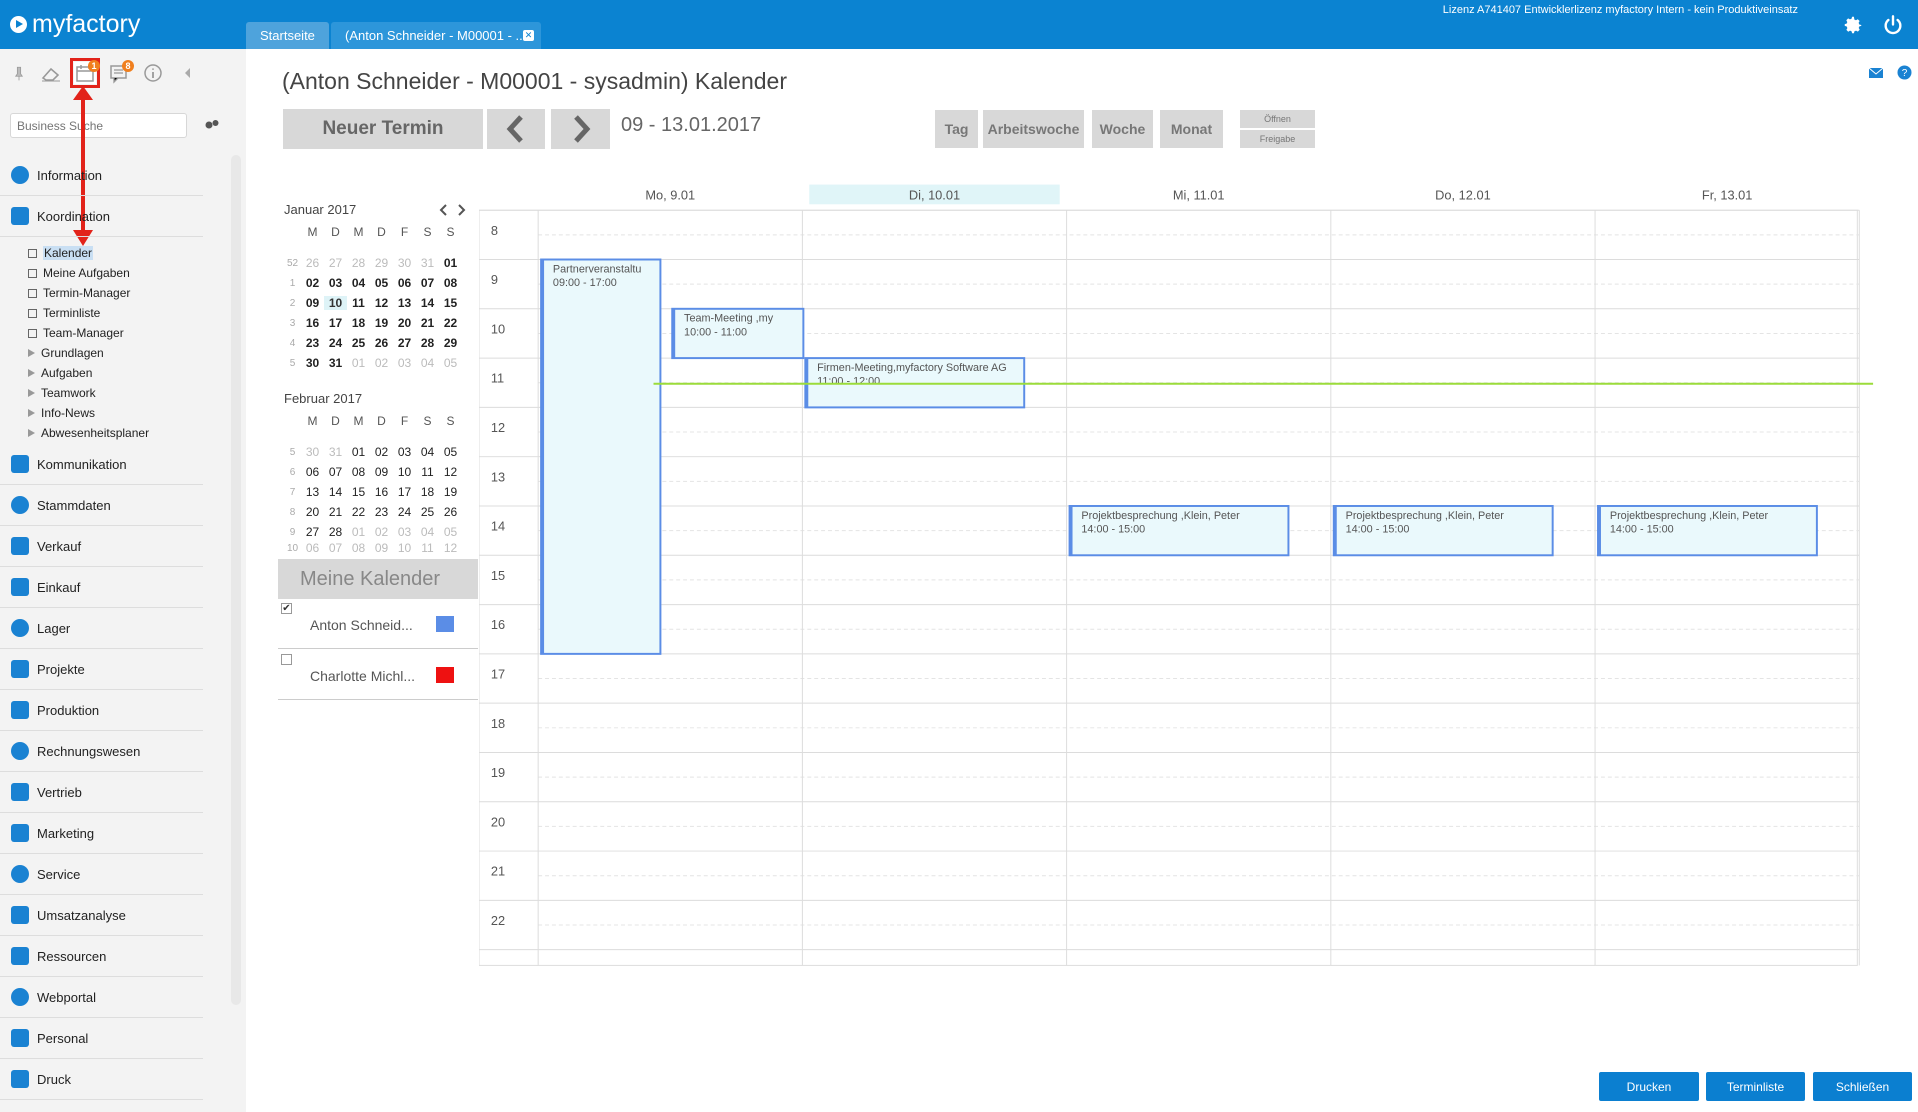  Describe the element at coordinates (61, 413) in the screenshot. I see `nav-sub-info-news: Info-News` at that location.